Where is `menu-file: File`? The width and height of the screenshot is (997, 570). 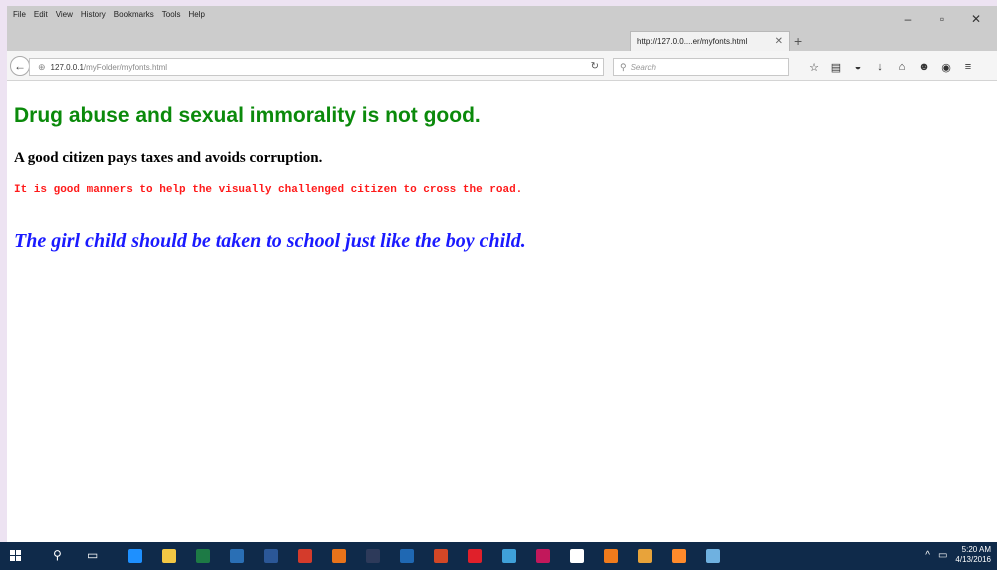
menu-file: File is located at coordinates (19, 16).